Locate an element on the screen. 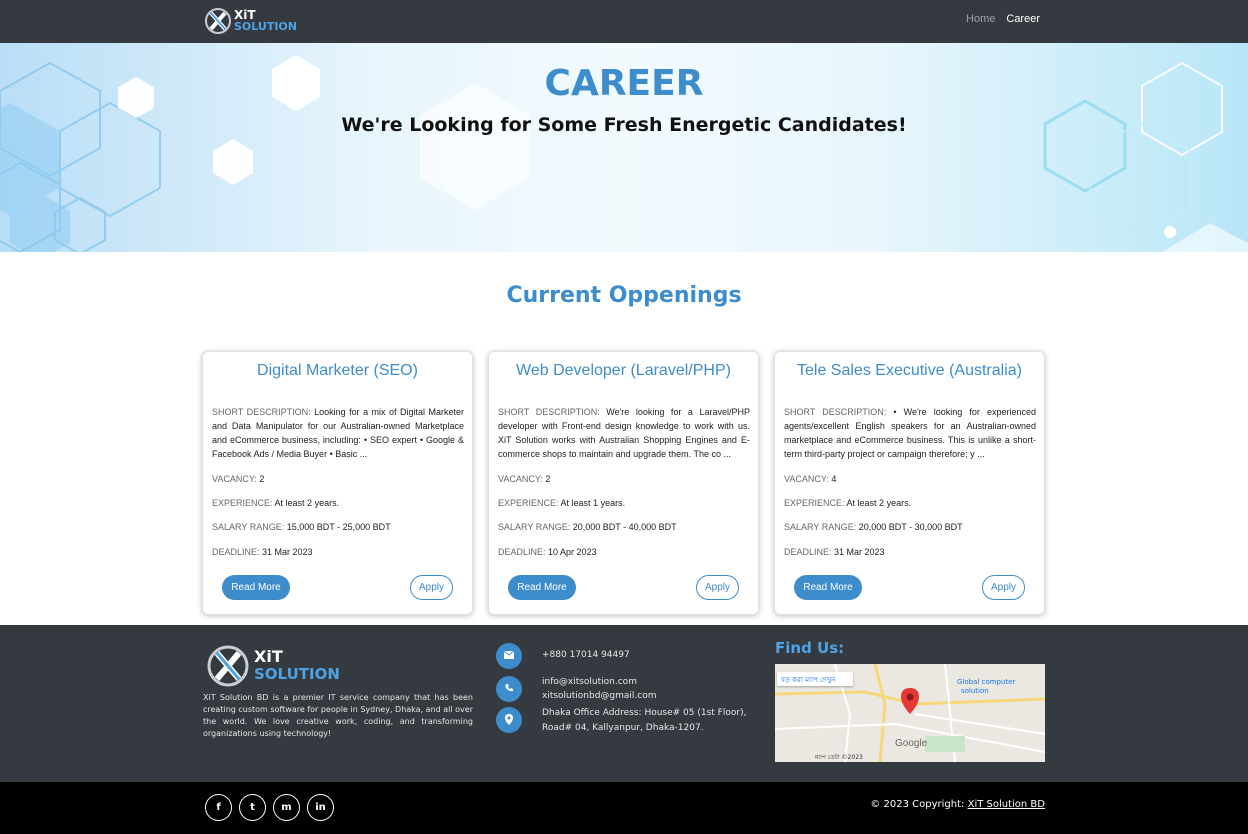 Image resolution: width=1248 pixels, height=834 pixels. salary-row: SALARY RANGE: 20,000 BDT - 30,000 BDT is located at coordinates (873, 527).